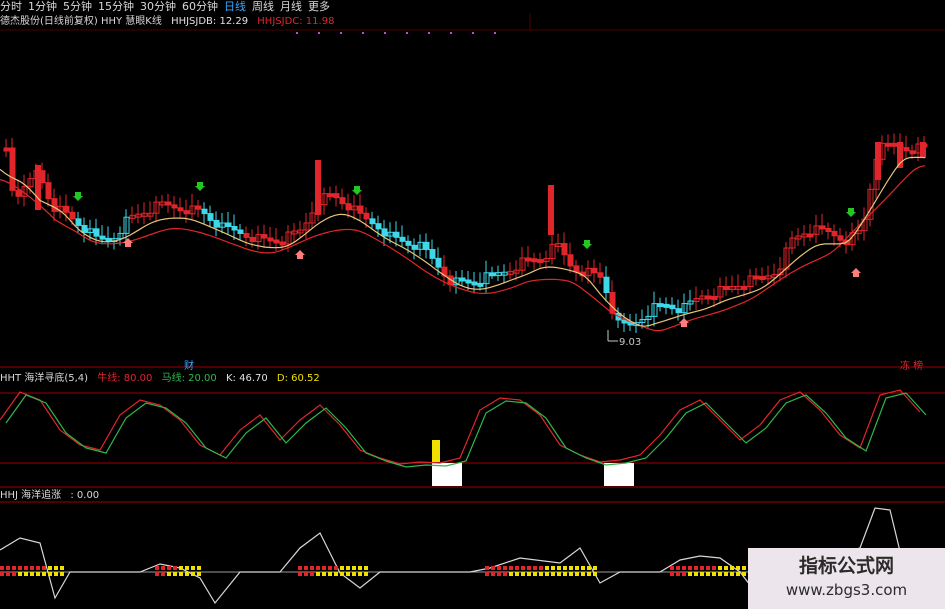 Image resolution: width=945 pixels, height=609 pixels. I want to click on watermark-url: www.zbgs3.com, so click(846, 590).